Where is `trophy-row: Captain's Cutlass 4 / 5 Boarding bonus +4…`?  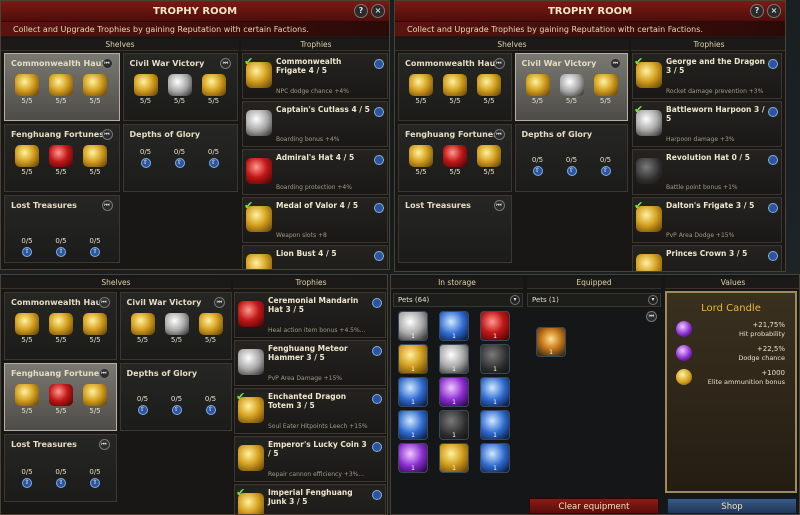 trophy-row: Captain's Cutlass 4 / 5 Boarding bonus +4… is located at coordinates (315, 124).